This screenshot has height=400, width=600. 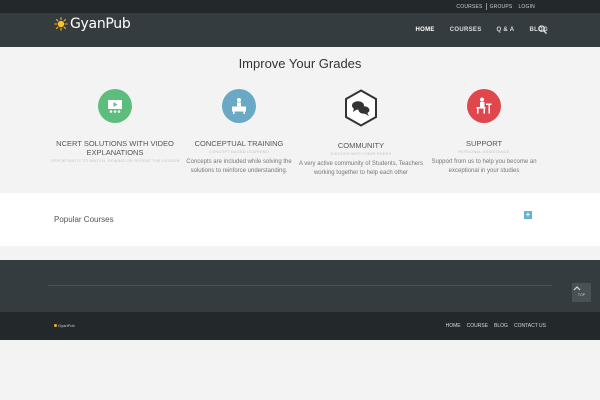 What do you see at coordinates (361, 108) in the screenshot?
I see `chat-bubbles-icon` at bounding box center [361, 108].